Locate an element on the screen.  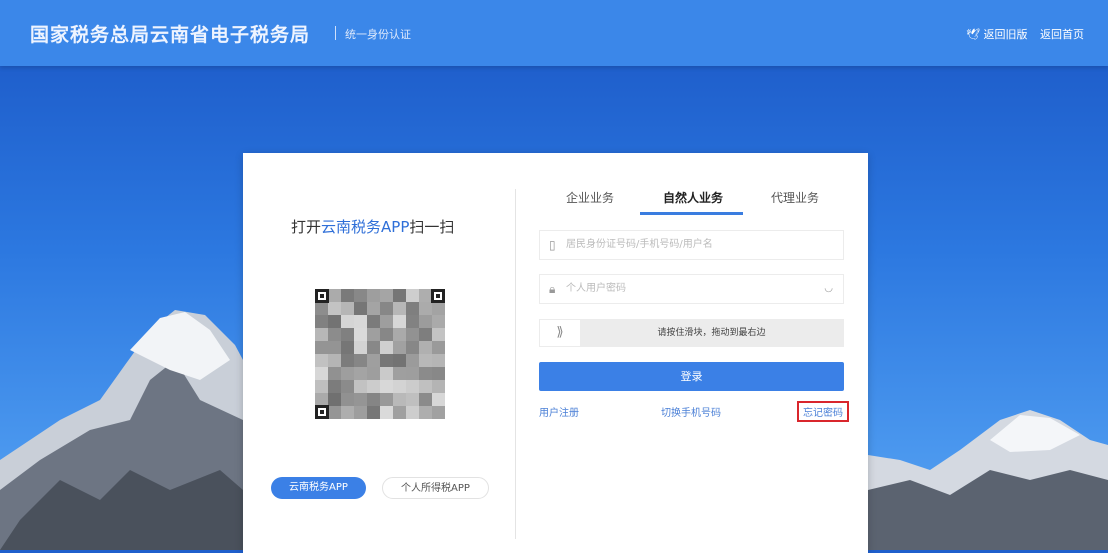
eye-closed-icon: ◡ is located at coordinates (828, 289).